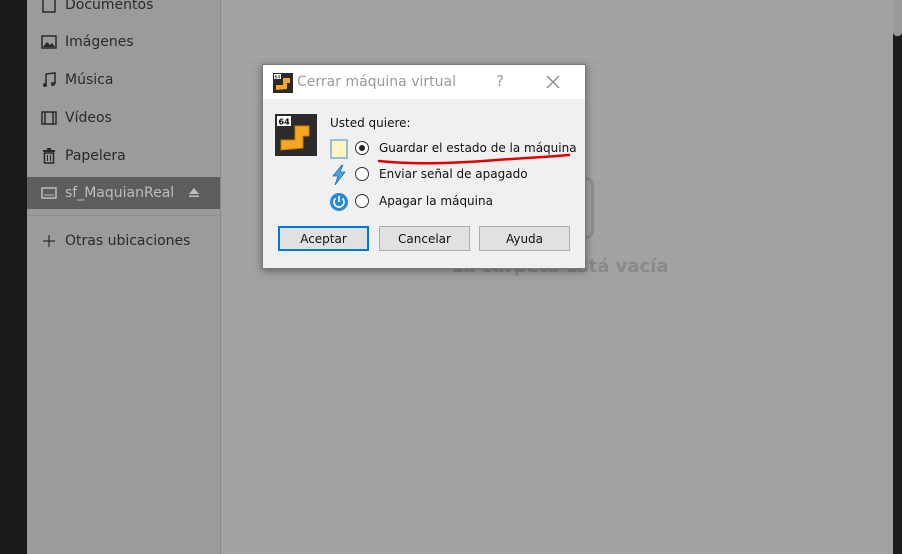 The image size is (902, 554). Describe the element at coordinates (99, 42) in the screenshot. I see `sidebar-item-label: Imágenes` at that location.